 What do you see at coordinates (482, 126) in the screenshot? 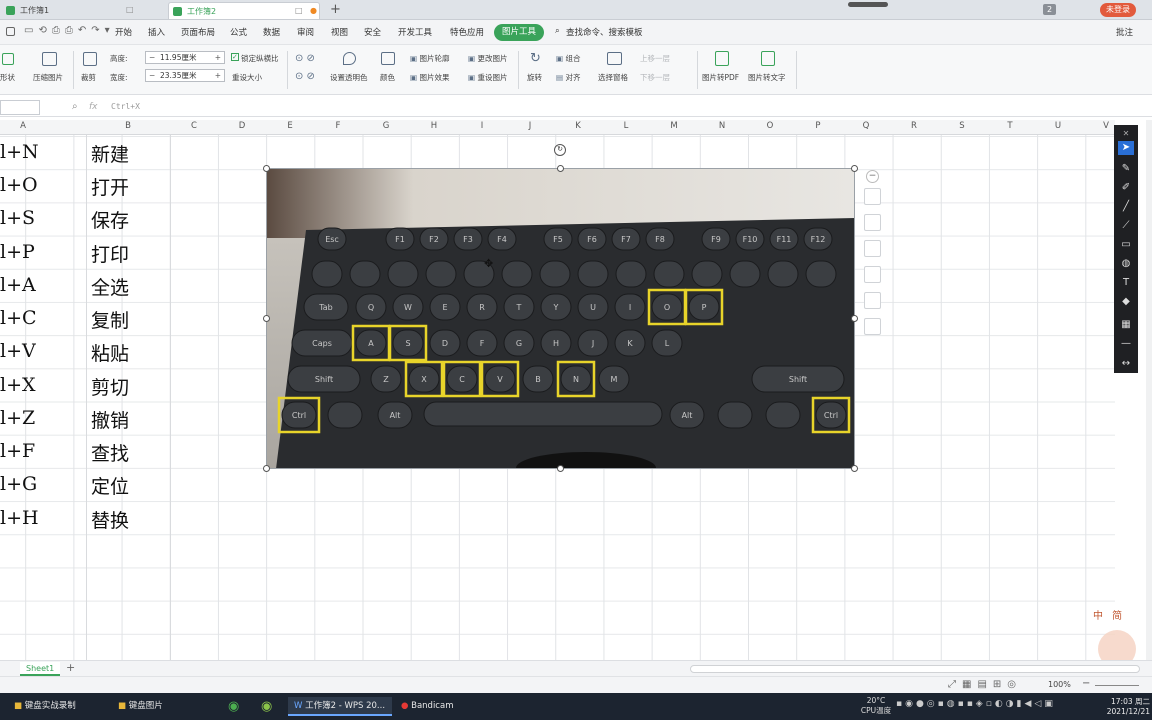
I see `column-header-i: I` at bounding box center [482, 126].